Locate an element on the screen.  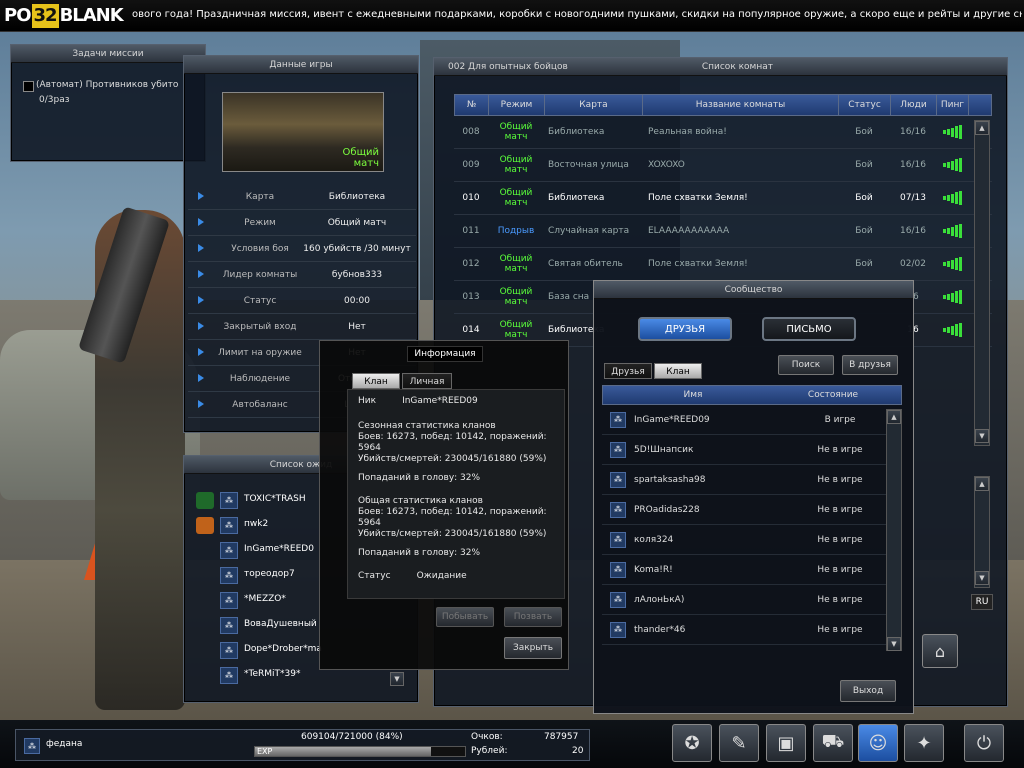
clan-member-row: ⁂ InGame*REED09 В игре is located at coordinates (752, 420).